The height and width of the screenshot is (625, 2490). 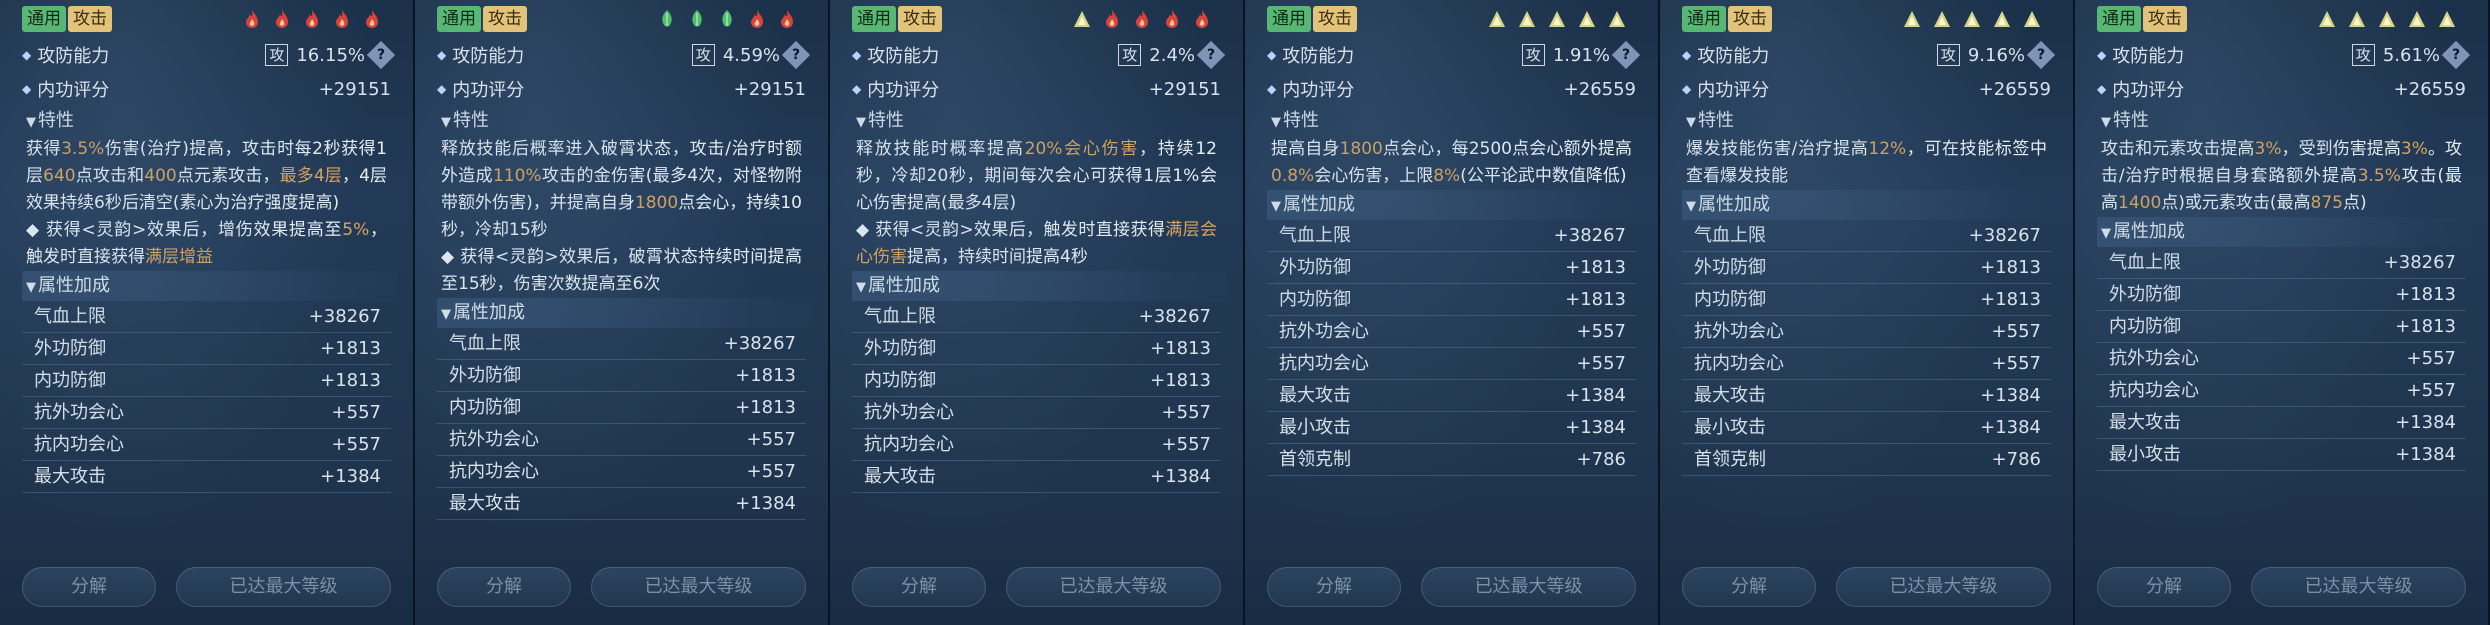 What do you see at coordinates (1451, 236) in the screenshot?
I see `stat-row: 气血上限 +38267` at bounding box center [1451, 236].